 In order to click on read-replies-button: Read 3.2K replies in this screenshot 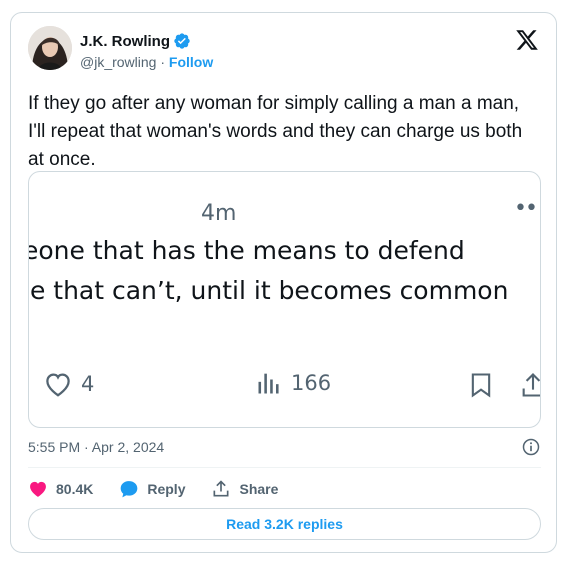, I will do `click(284, 524)`.